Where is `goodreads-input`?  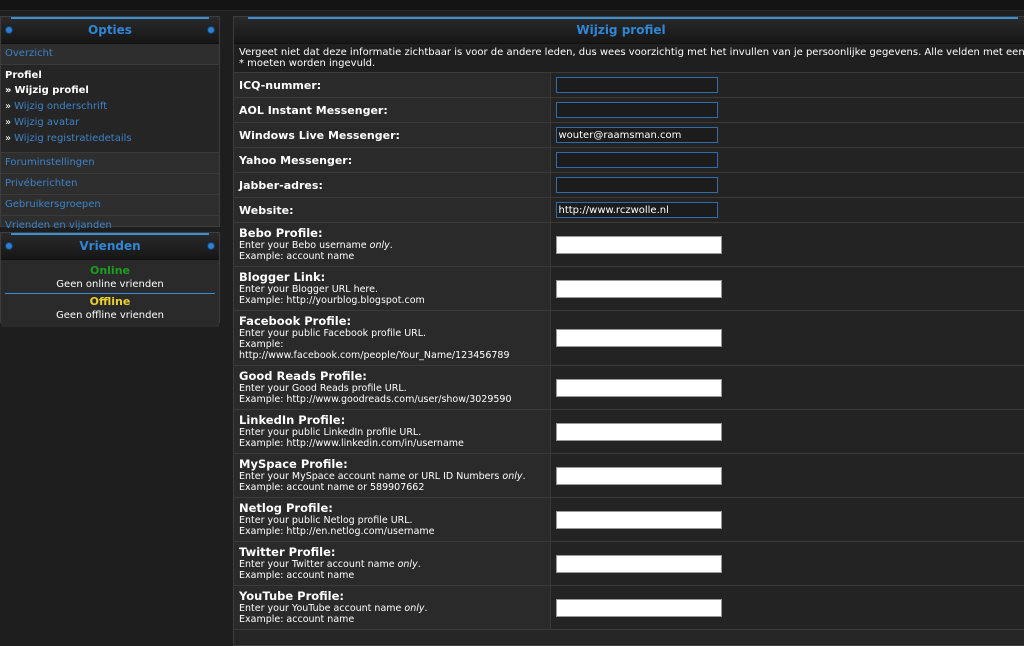 goodreads-input is located at coordinates (638, 387).